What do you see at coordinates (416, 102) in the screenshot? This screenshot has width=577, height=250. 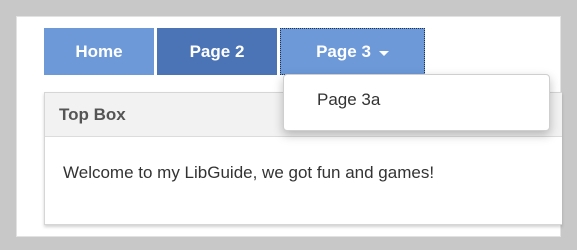 I see `page-3-dropdown-menu: Page 3a` at bounding box center [416, 102].